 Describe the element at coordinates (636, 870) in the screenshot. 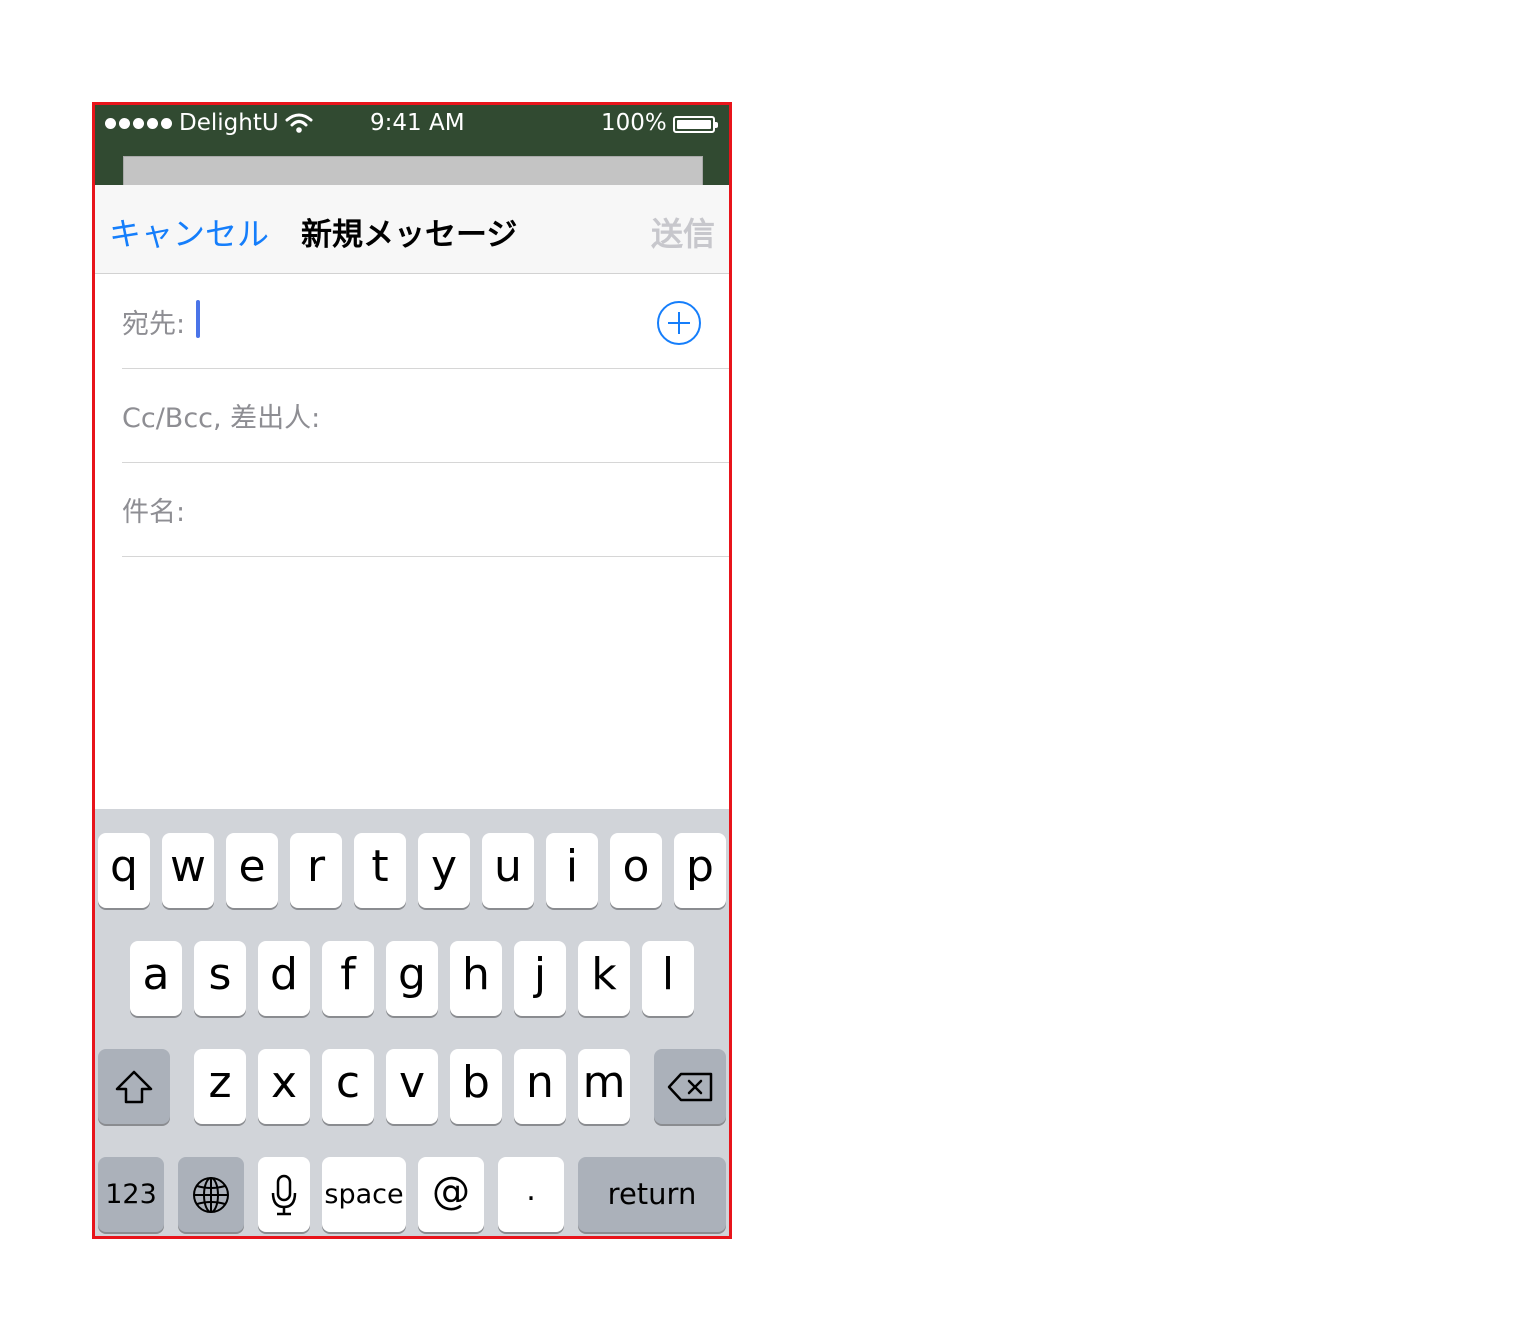

I see `key-o: o` at that location.